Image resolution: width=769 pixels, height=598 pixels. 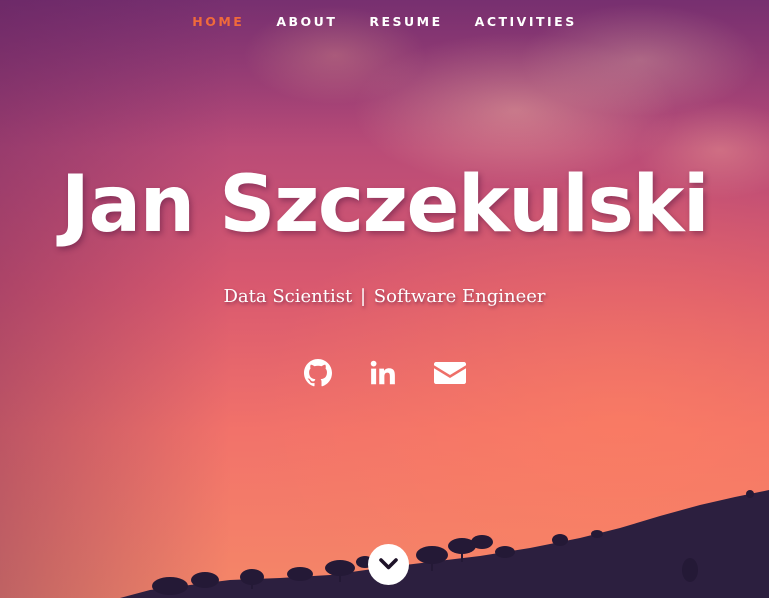 I want to click on subtitle: Data Scientist | Software Engineer, so click(x=384, y=296).